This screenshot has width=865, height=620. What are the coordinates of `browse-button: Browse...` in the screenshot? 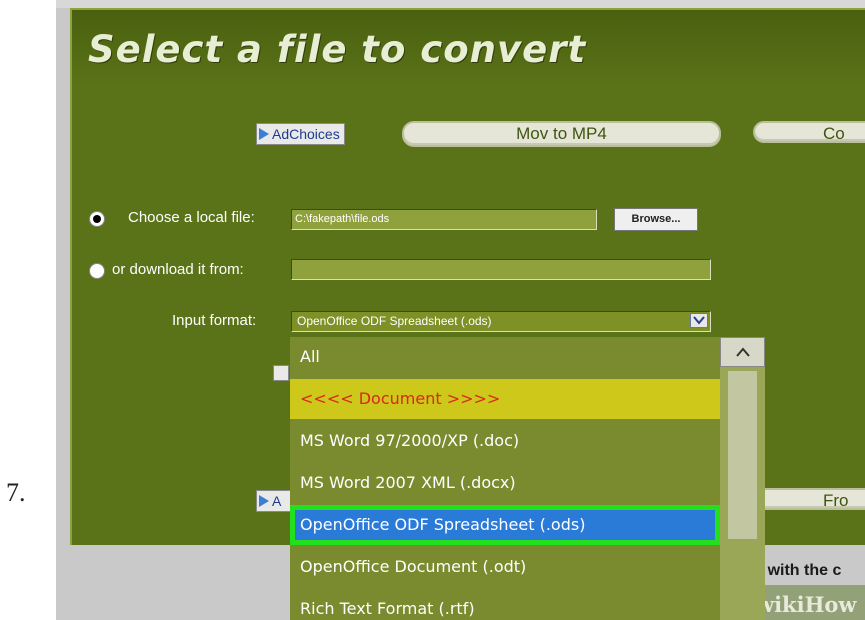 It's located at (656, 219).